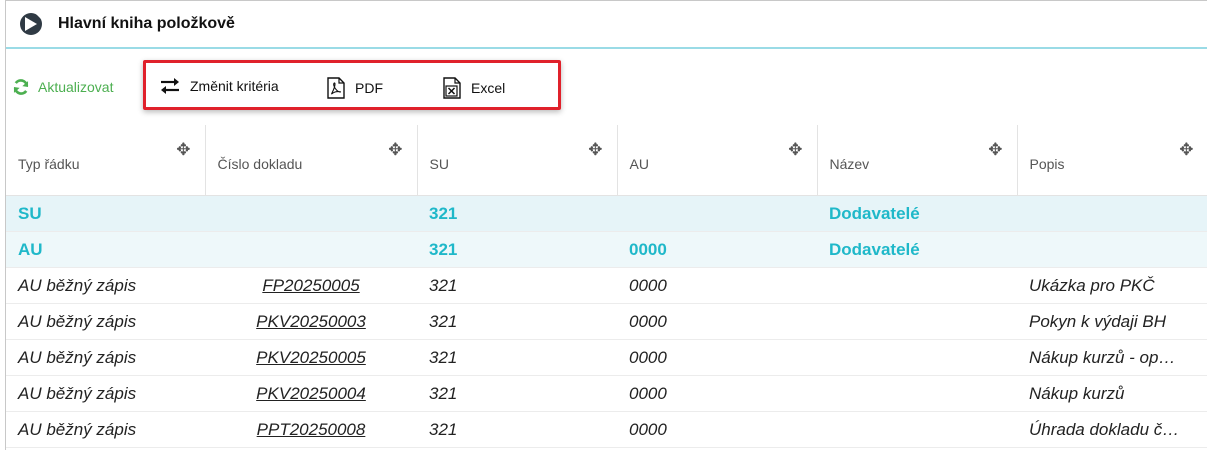 This screenshot has width=1207, height=450. Describe the element at coordinates (1112, 285) in the screenshot. I see `cell-desc: Ukázka pro PKČ` at that location.